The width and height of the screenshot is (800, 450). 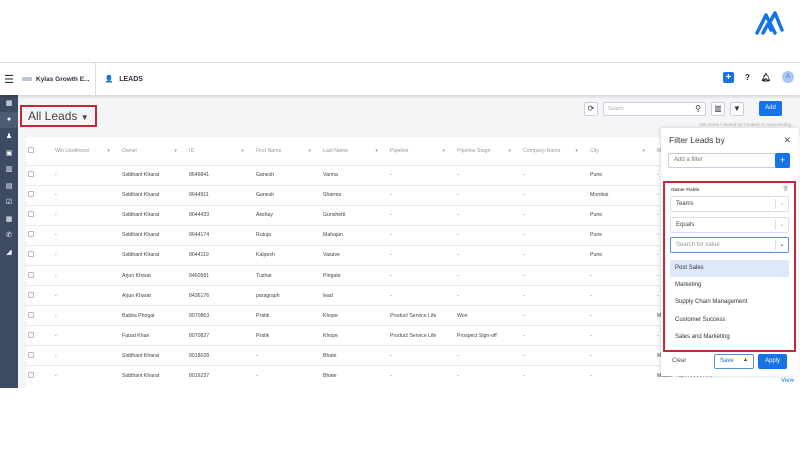 What do you see at coordinates (734, 361) in the screenshot?
I see `save-button: Save ▲` at bounding box center [734, 361].